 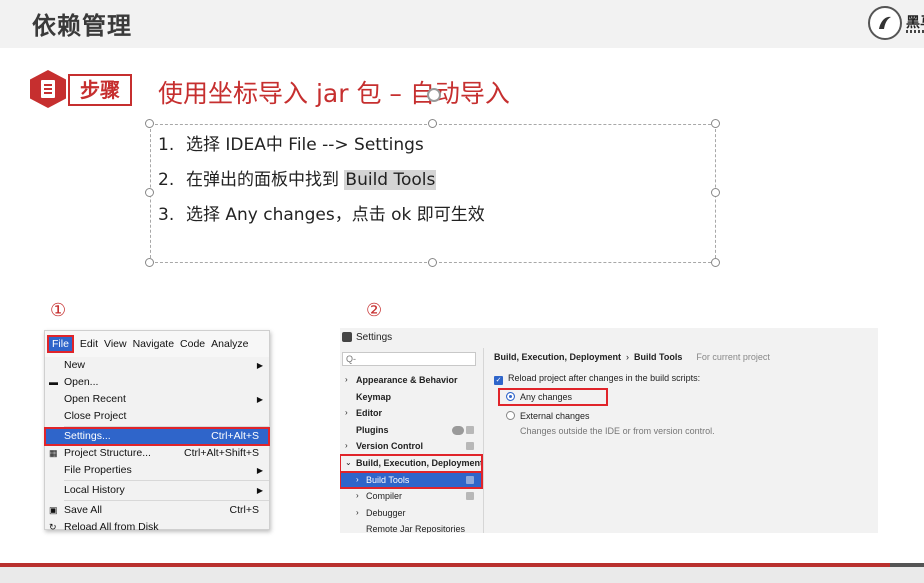 I want to click on radio-selected-icon, so click(x=510, y=396).